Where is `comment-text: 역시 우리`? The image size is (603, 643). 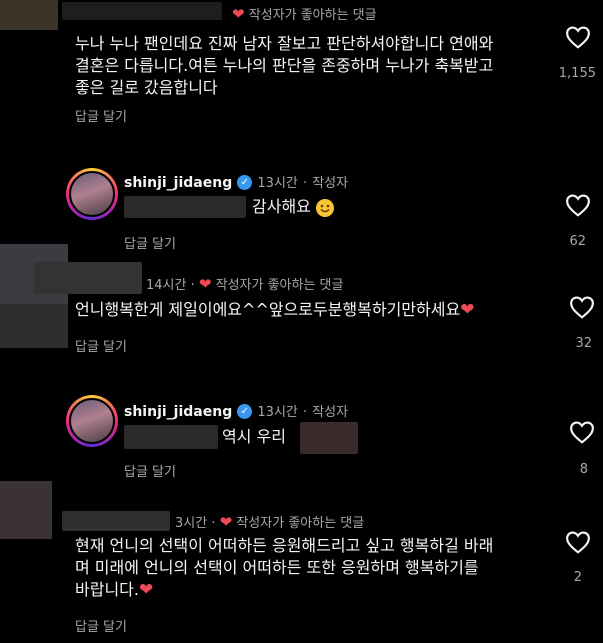 comment-text: 역시 우리 is located at coordinates (254, 436).